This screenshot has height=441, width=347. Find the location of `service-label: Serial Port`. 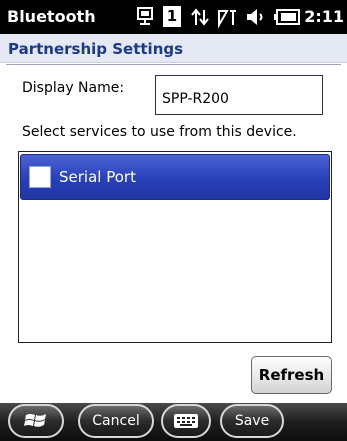

service-label: Serial Port is located at coordinates (97, 177).